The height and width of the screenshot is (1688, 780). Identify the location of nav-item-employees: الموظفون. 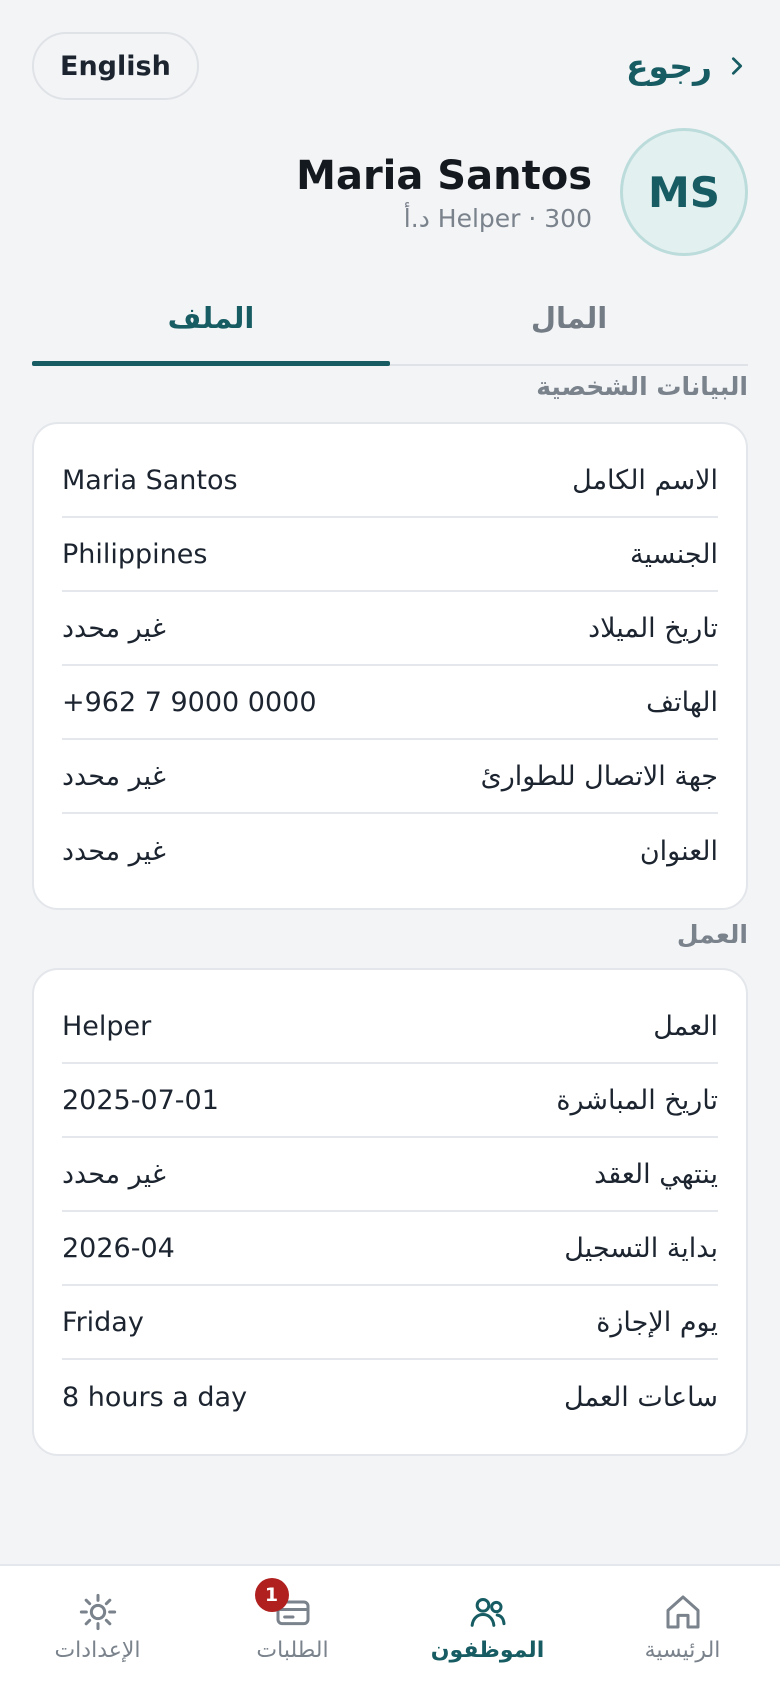
(487, 1627).